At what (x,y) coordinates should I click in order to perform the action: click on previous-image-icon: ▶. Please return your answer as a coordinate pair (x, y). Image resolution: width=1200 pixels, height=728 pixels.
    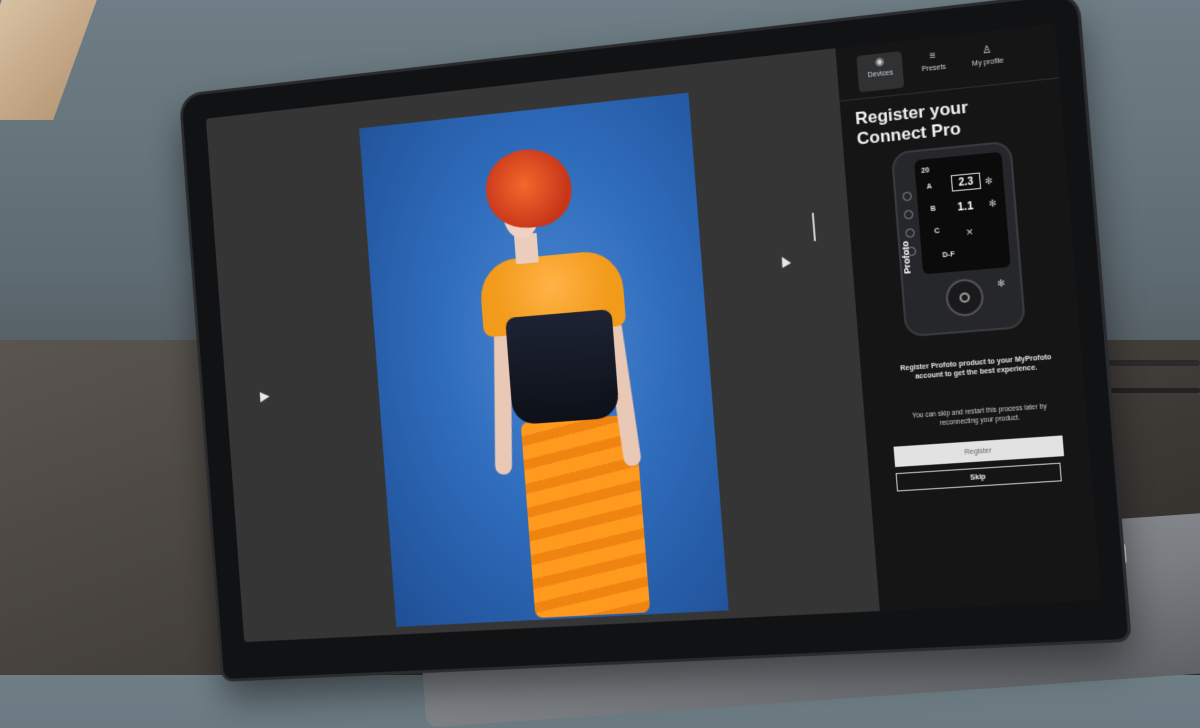
    Looking at the image, I should click on (264, 396).